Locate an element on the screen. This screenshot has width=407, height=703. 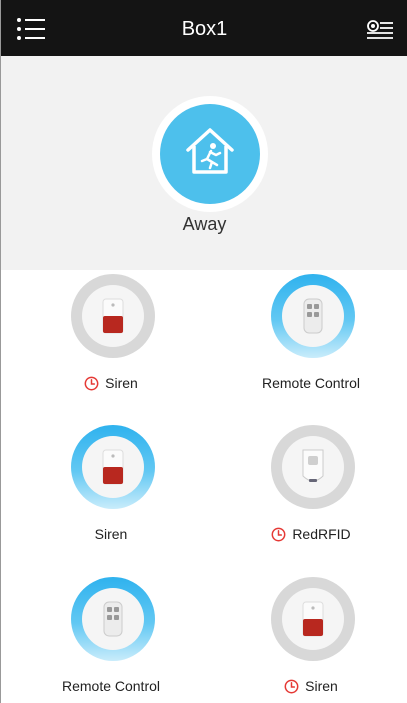
box-settings-icon is located at coordinates (380, 29).